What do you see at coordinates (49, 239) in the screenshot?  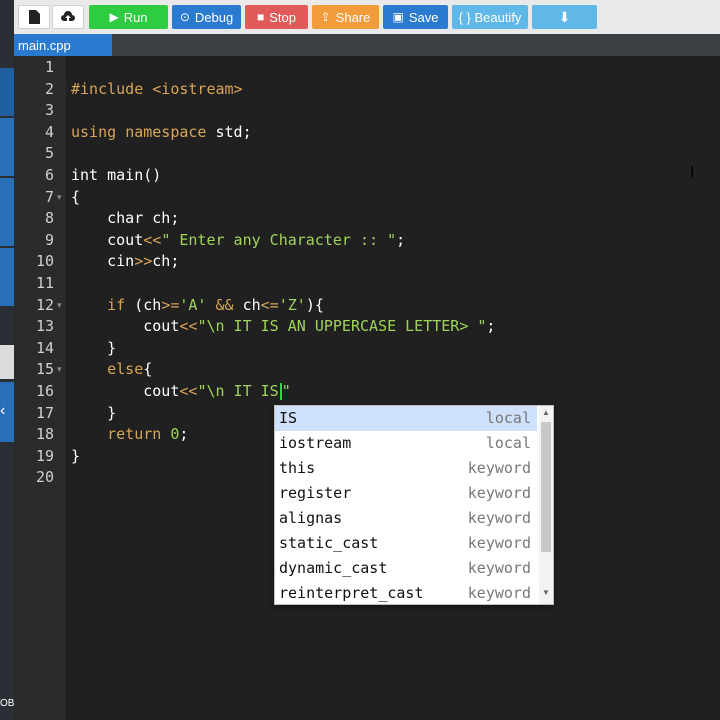 I see `line-number: 9` at bounding box center [49, 239].